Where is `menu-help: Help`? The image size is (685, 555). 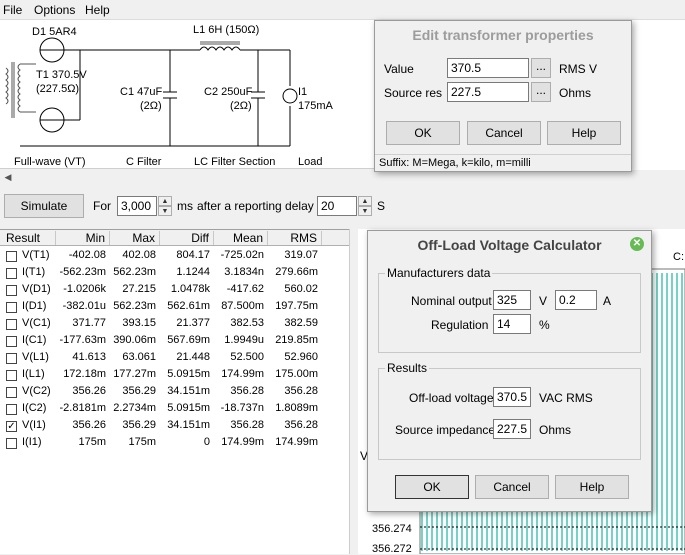 menu-help: Help is located at coordinates (97, 10).